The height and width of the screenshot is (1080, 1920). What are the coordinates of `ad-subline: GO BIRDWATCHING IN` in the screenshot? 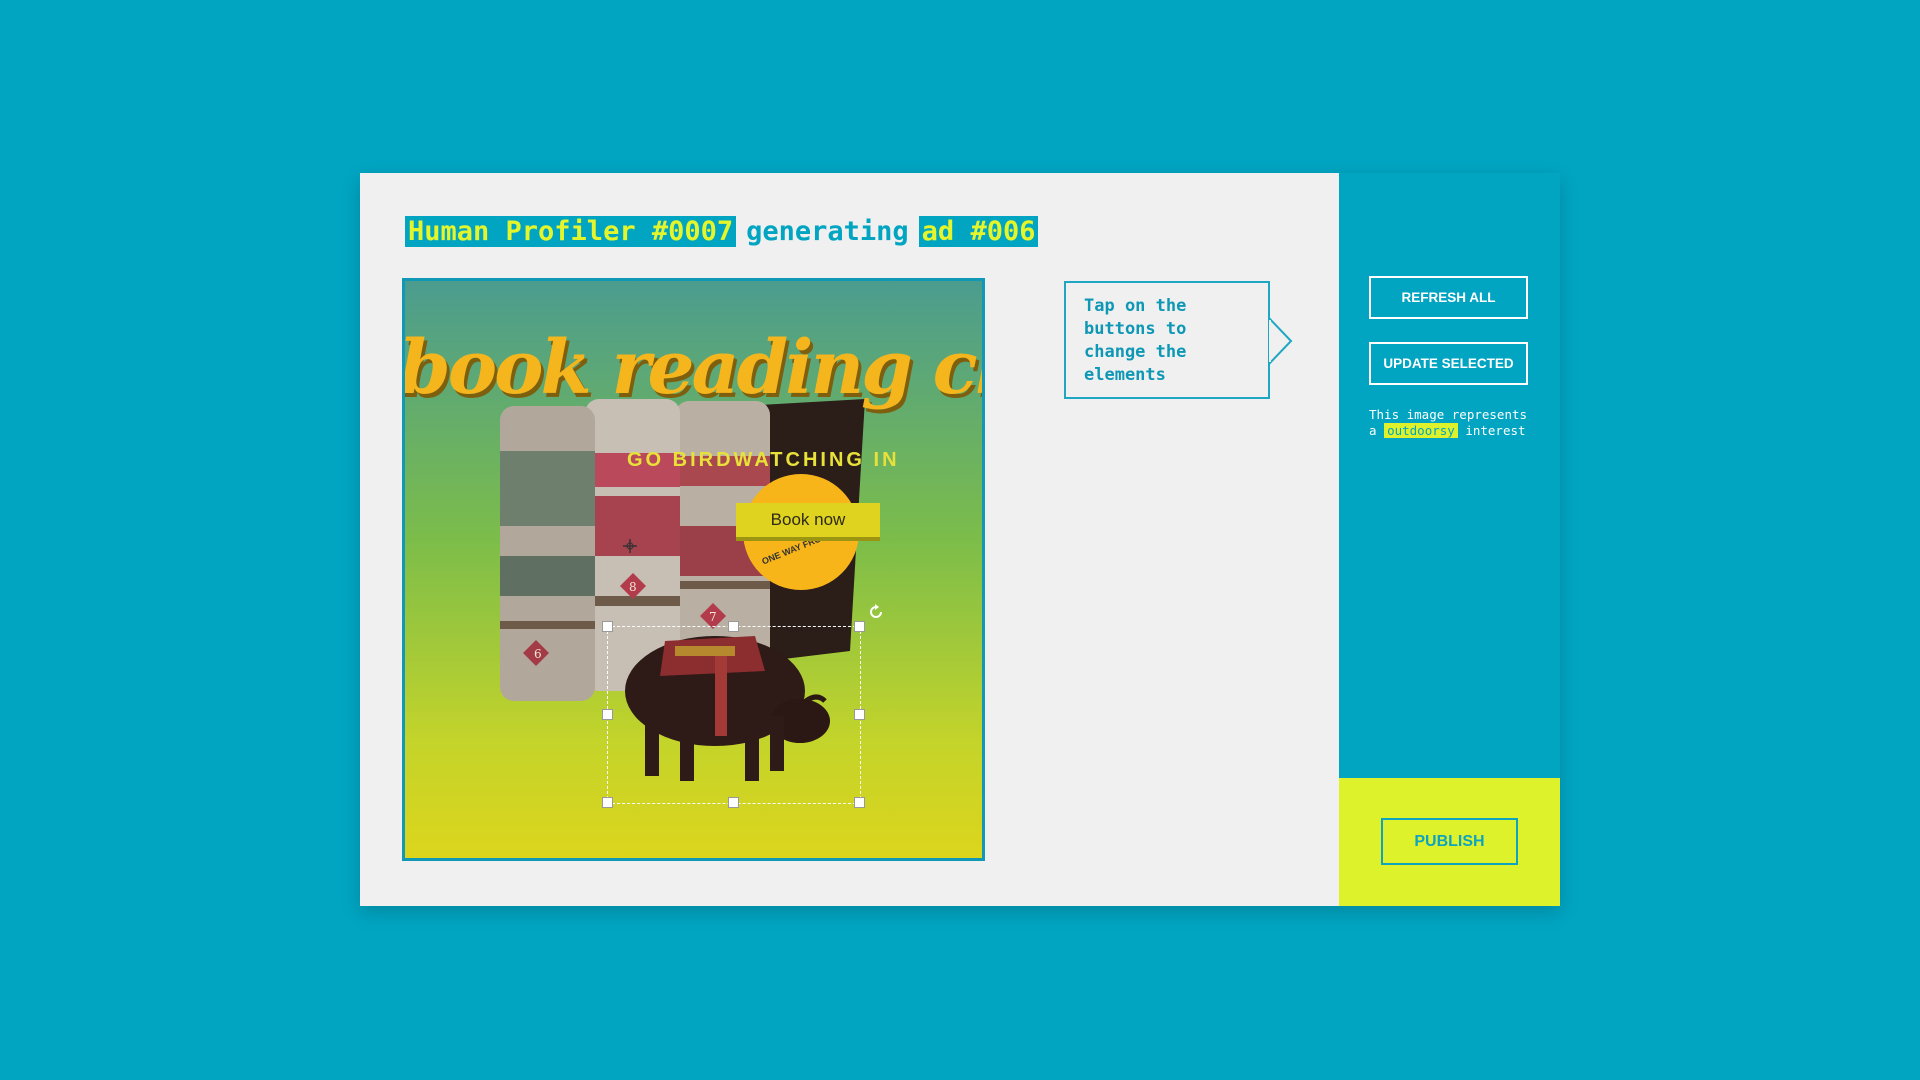 It's located at (763, 460).